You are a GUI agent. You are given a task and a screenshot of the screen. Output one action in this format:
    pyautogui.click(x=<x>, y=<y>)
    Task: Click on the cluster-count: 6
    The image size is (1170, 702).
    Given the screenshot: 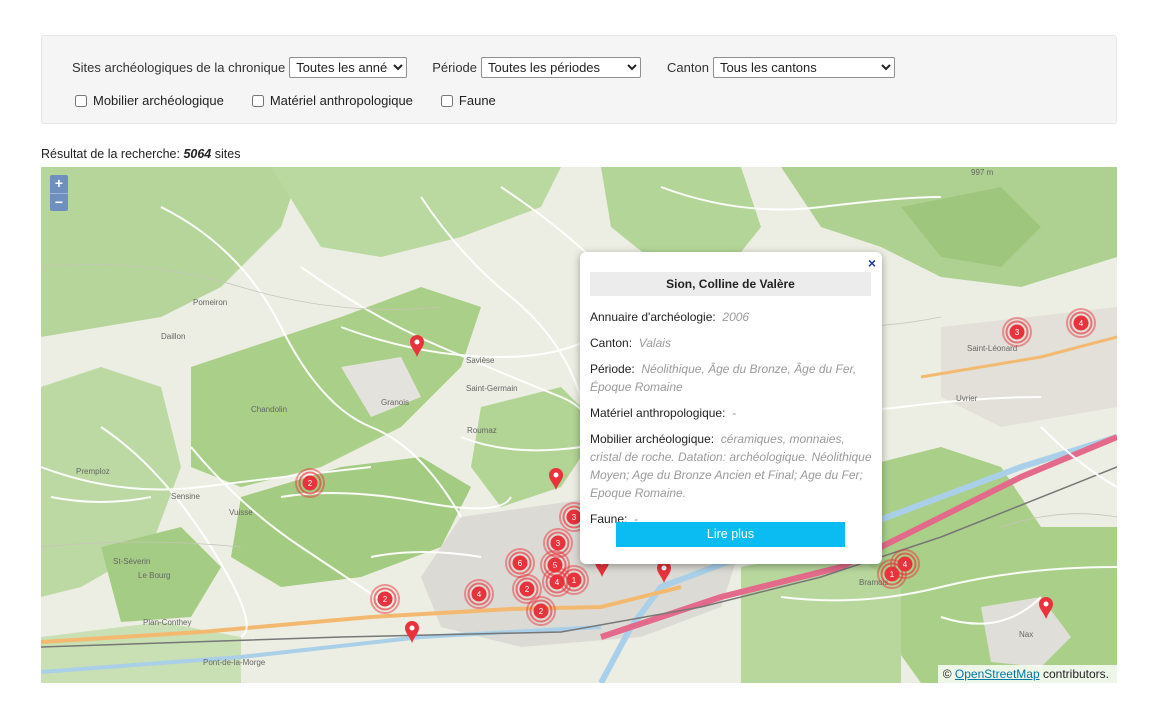 What is the action you would take?
    pyautogui.click(x=520, y=563)
    